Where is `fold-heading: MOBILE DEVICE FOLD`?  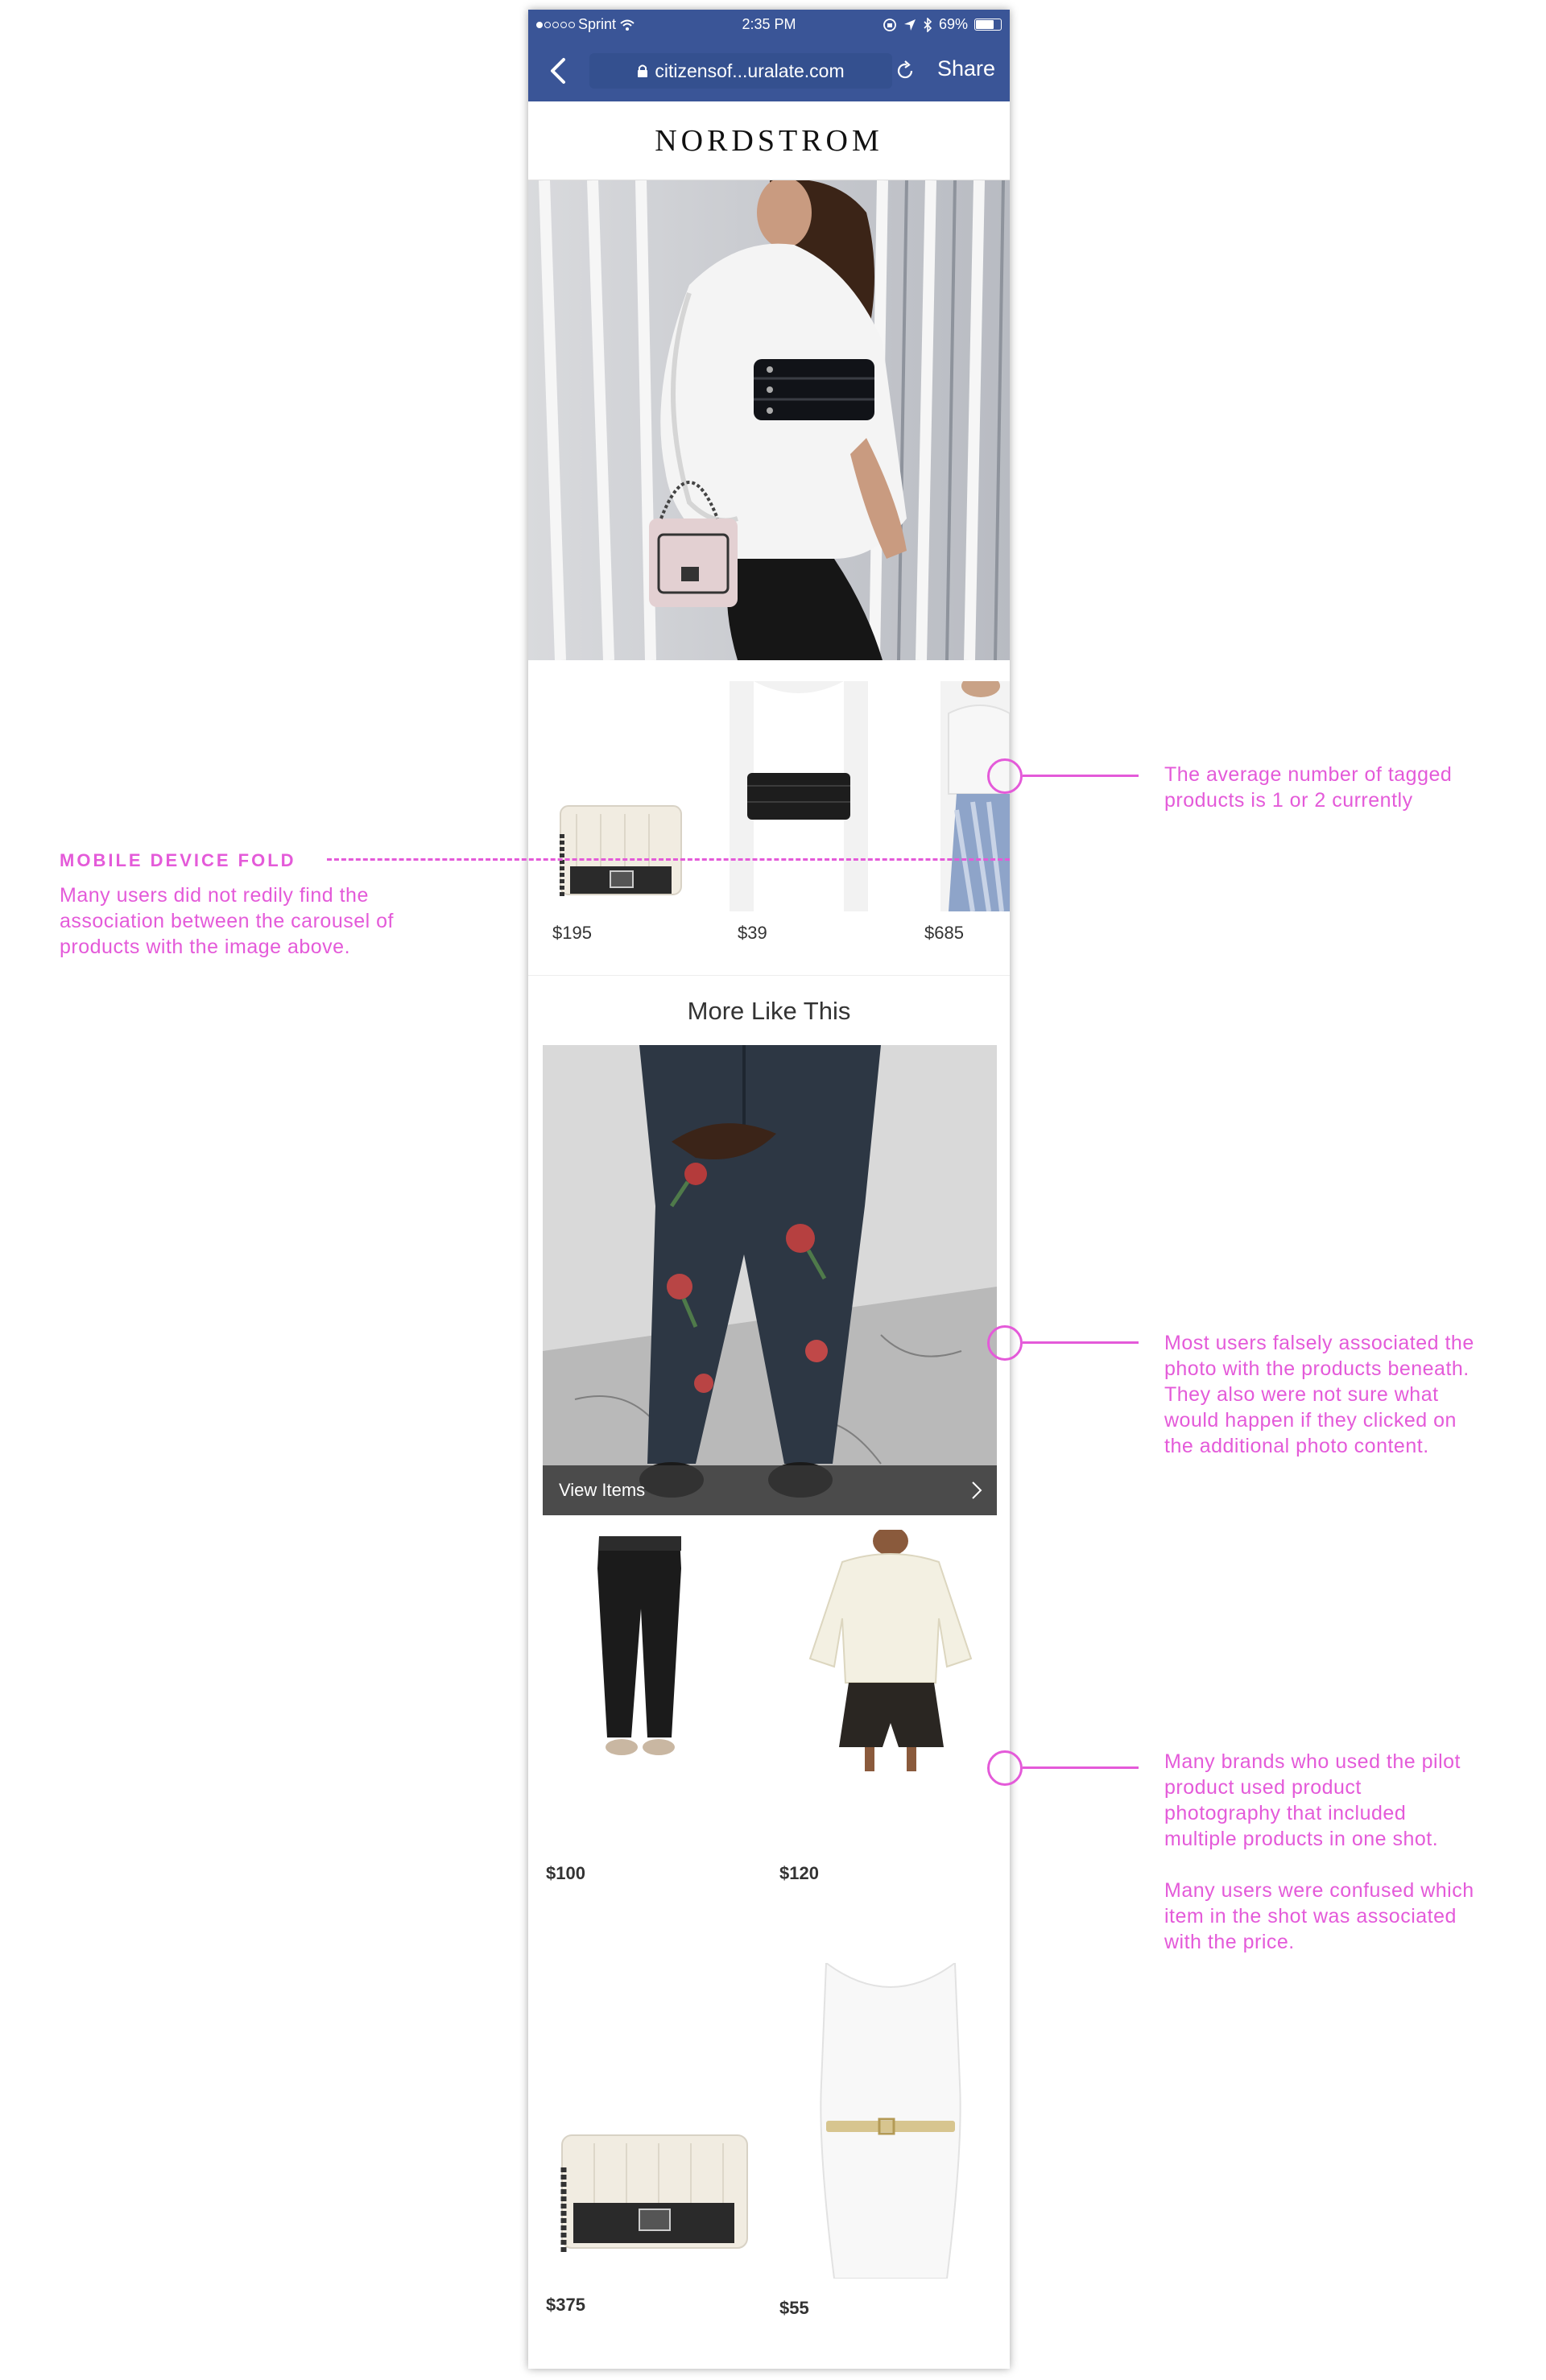
fold-heading: MOBILE DEVICE FOLD is located at coordinates (178, 860).